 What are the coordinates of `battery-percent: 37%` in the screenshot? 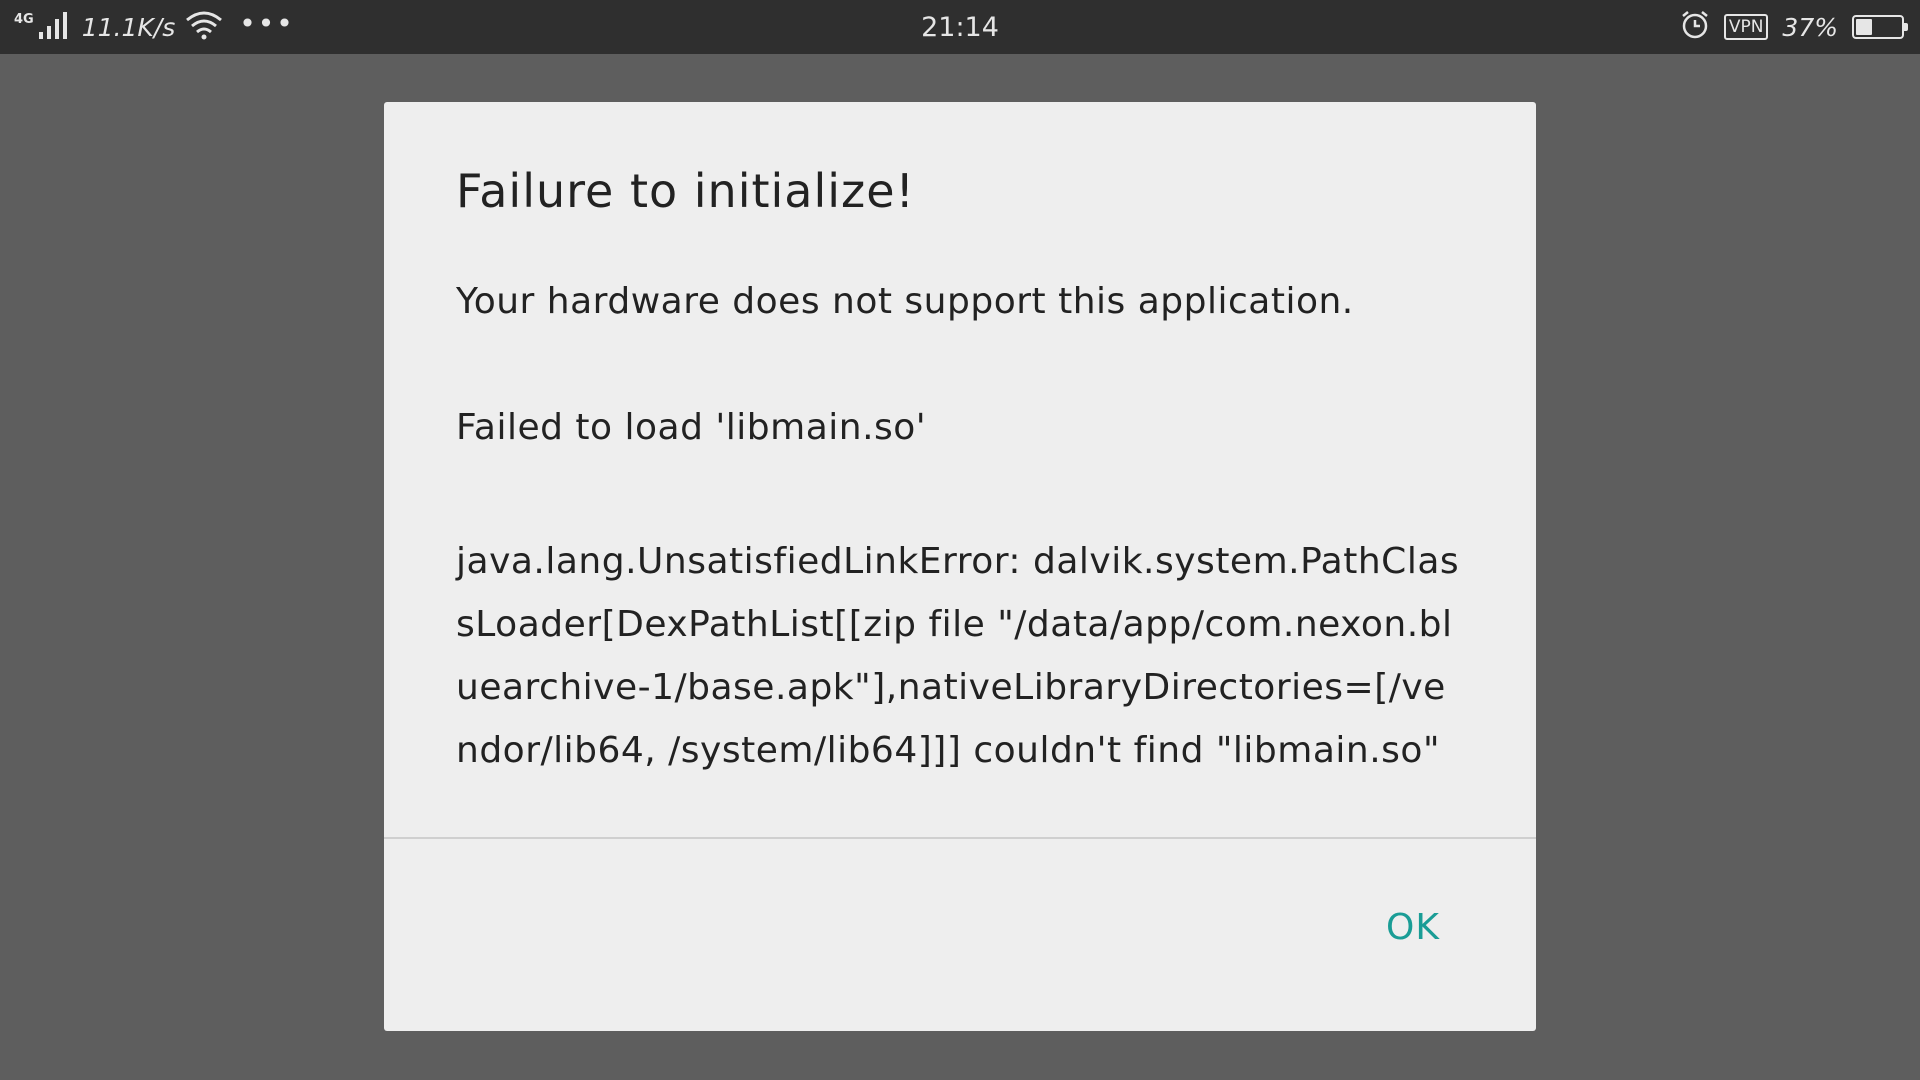 It's located at (1810, 27).